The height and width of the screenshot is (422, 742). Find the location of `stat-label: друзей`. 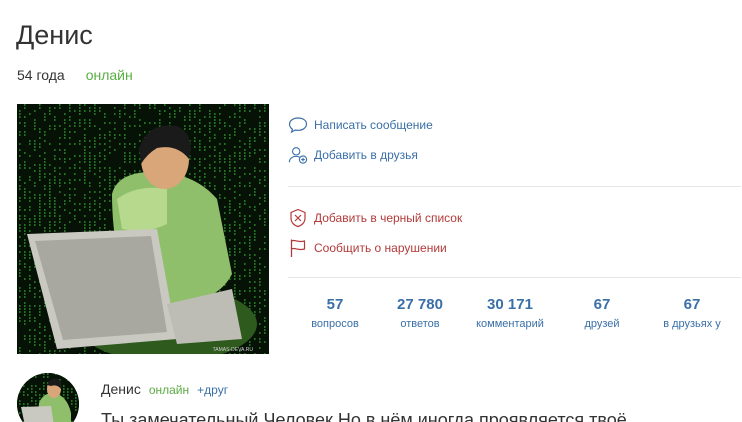

stat-label: друзей is located at coordinates (602, 324).